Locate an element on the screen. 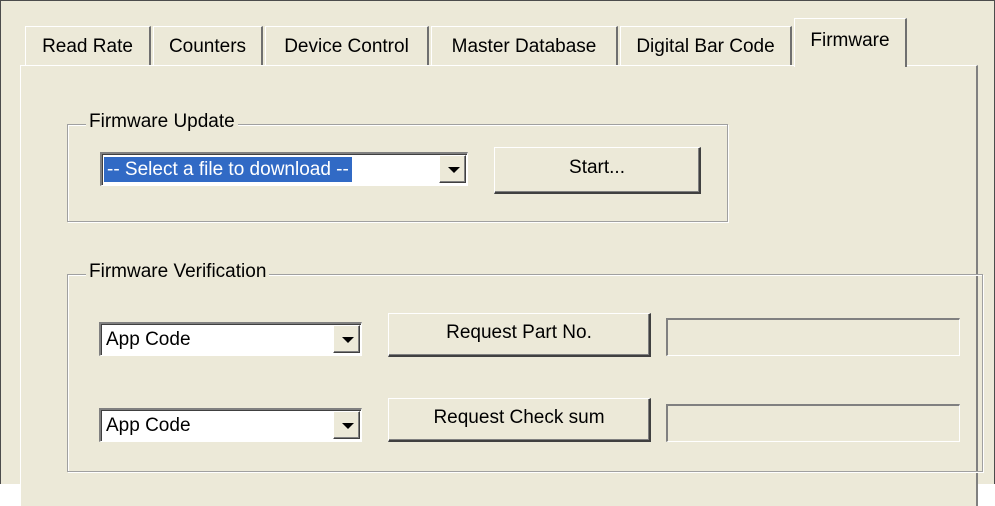  part-no-code-select-value: App Code is located at coordinates (148, 339).